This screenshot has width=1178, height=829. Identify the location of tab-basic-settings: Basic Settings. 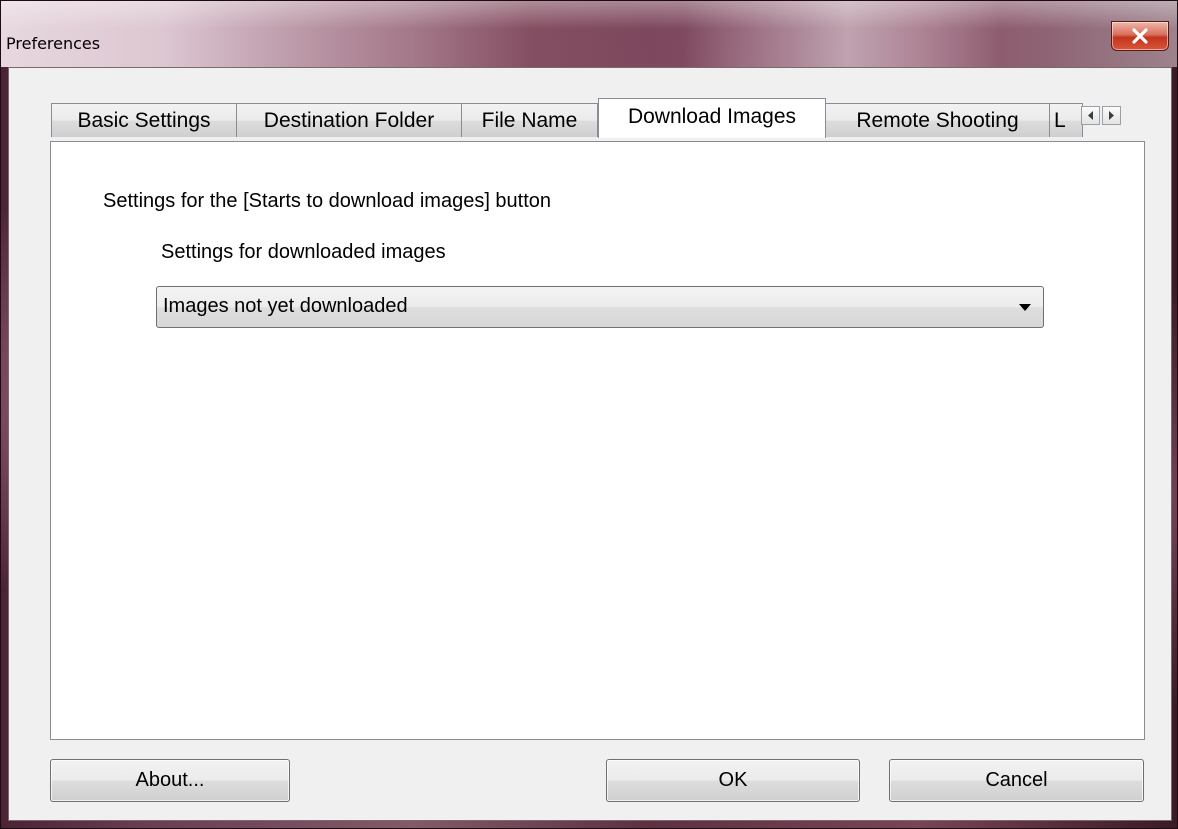
(144, 120).